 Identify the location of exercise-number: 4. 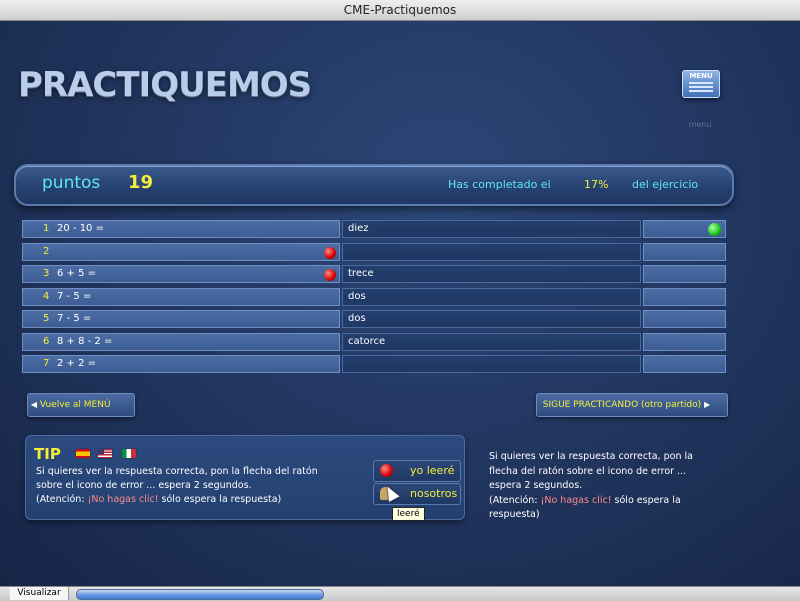
(46, 296).